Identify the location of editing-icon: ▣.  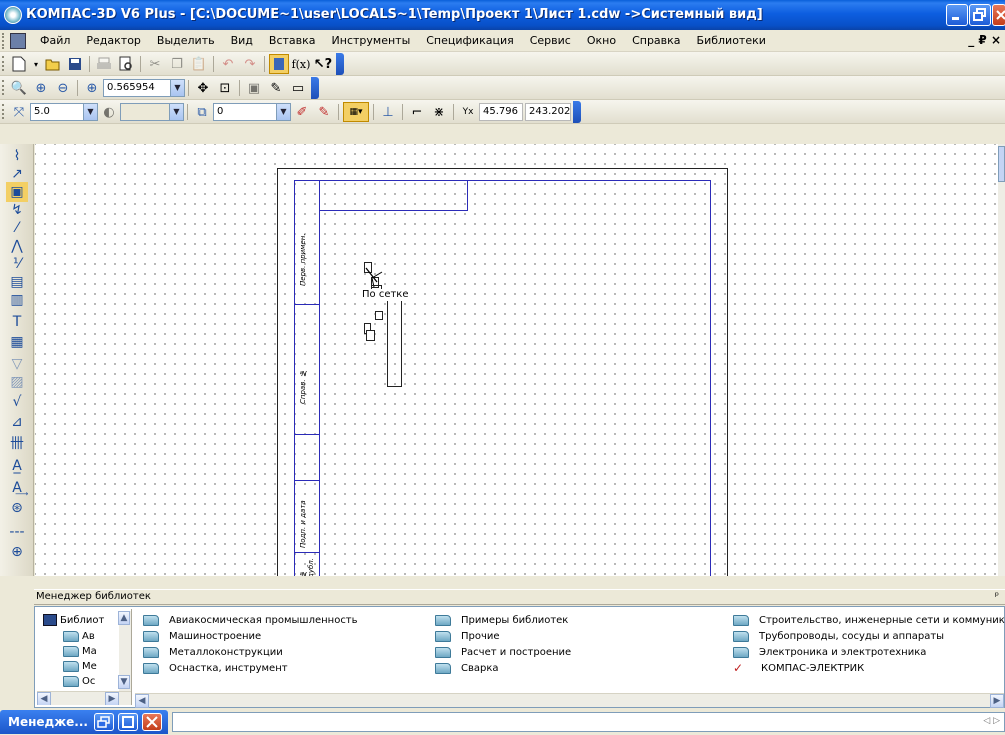
(17, 192).